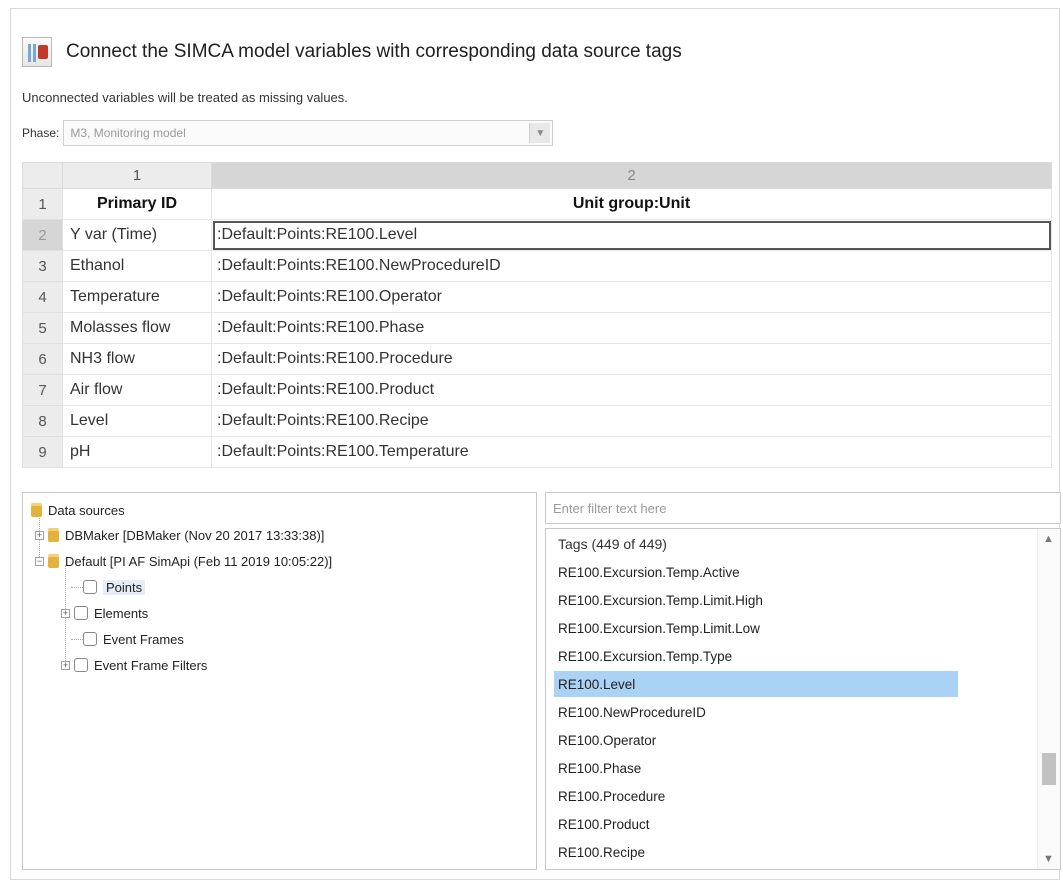  Describe the element at coordinates (756, 572) in the screenshot. I see `list-item: RE100.Excursion.Temp.Active` at that location.